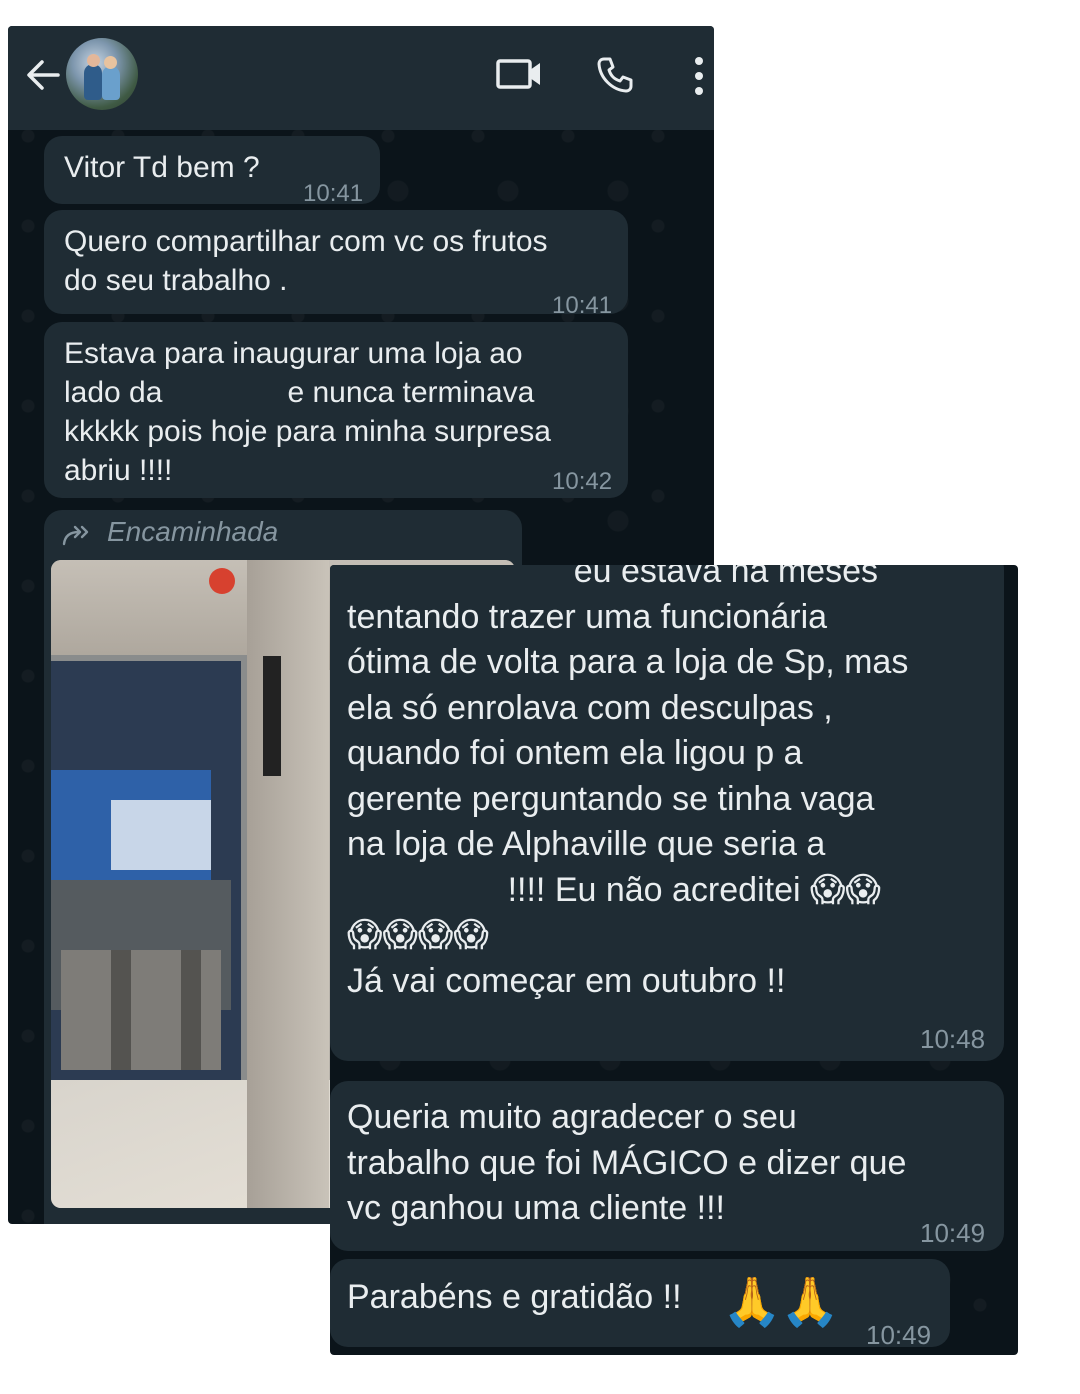  Describe the element at coordinates (102, 74) in the screenshot. I see `contact-avatar` at that location.